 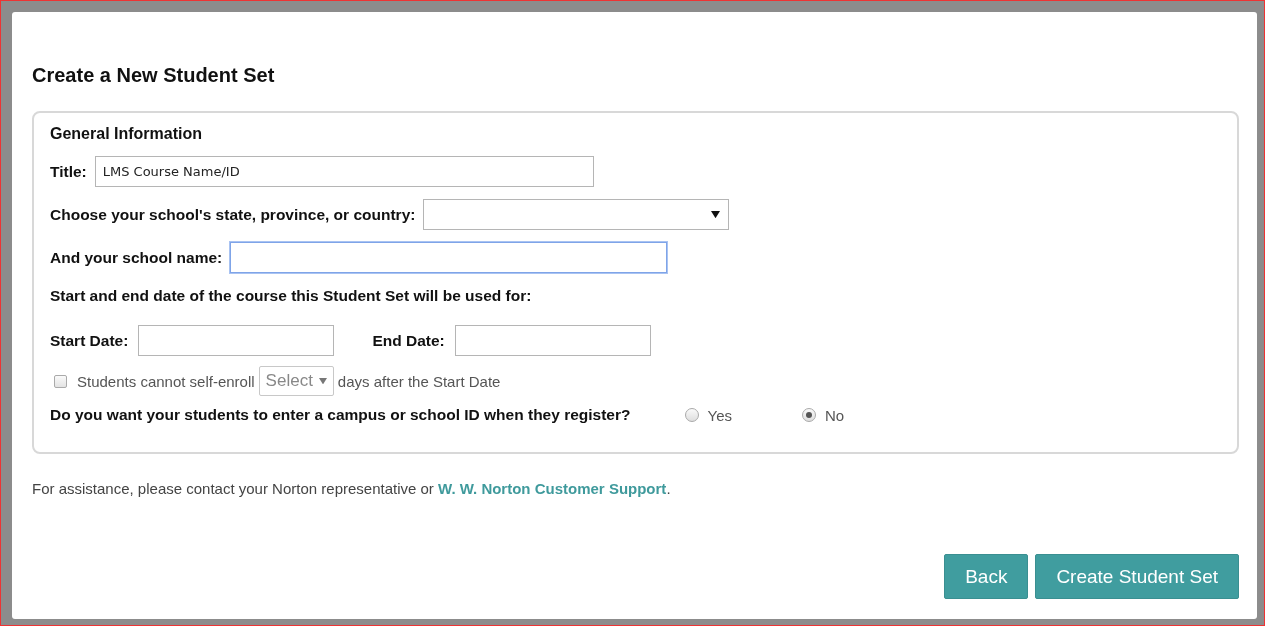 I want to click on school-name-field, so click(x=449, y=257).